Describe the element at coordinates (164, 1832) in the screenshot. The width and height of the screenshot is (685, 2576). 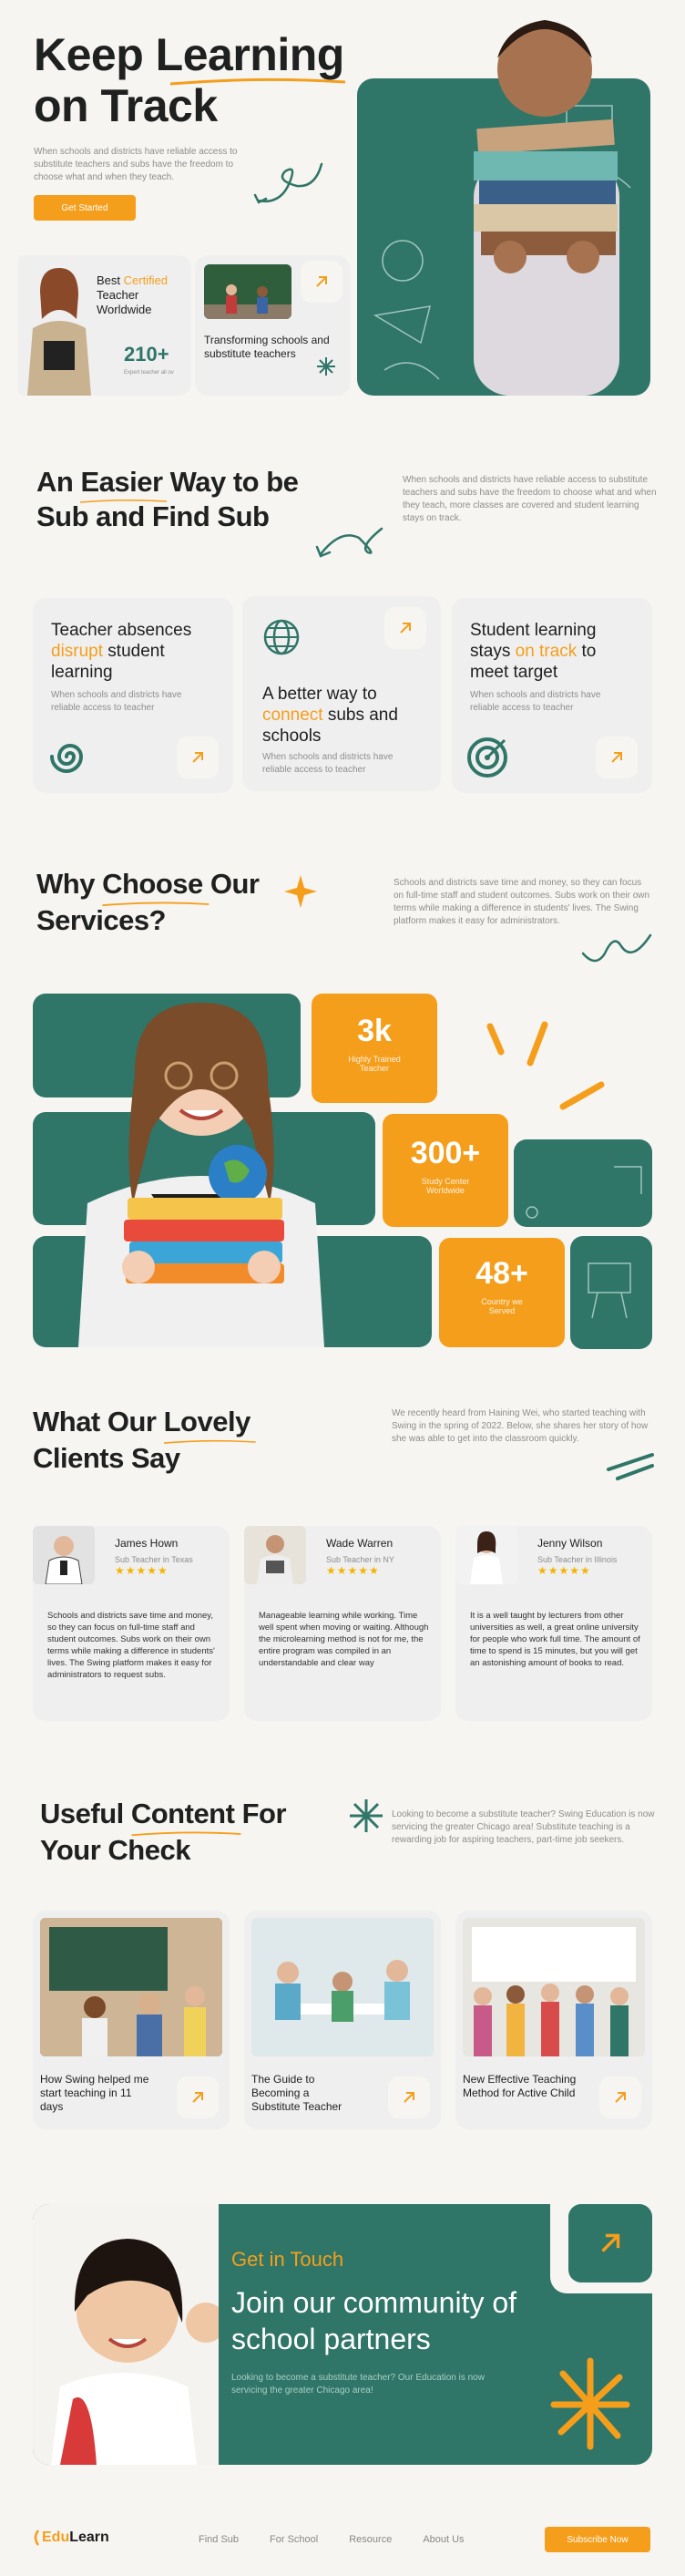
I see `content-title: Useful Content For Your Check` at that location.